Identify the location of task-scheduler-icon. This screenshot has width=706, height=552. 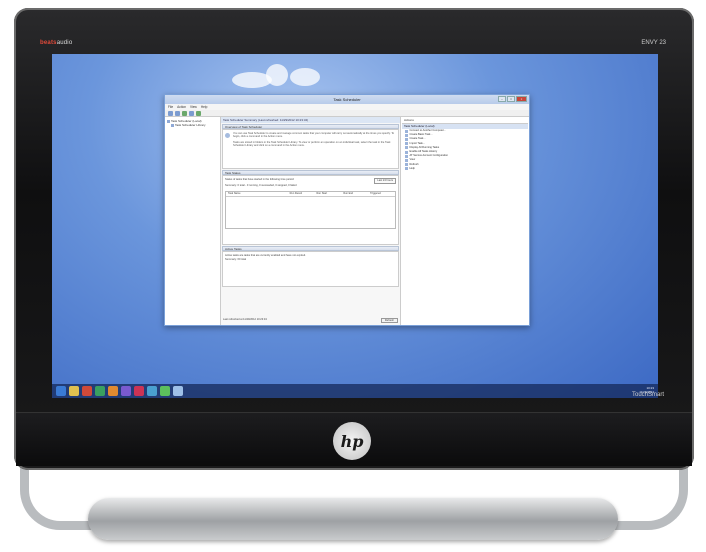
(227, 135).